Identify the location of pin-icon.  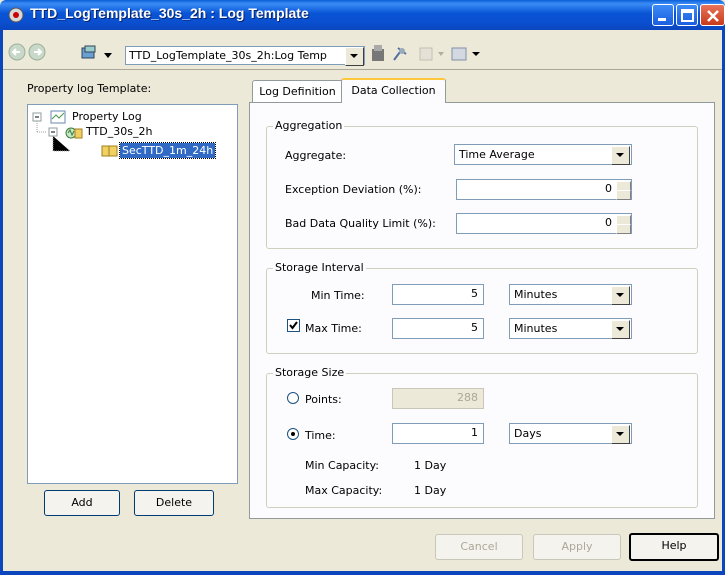
(400, 54).